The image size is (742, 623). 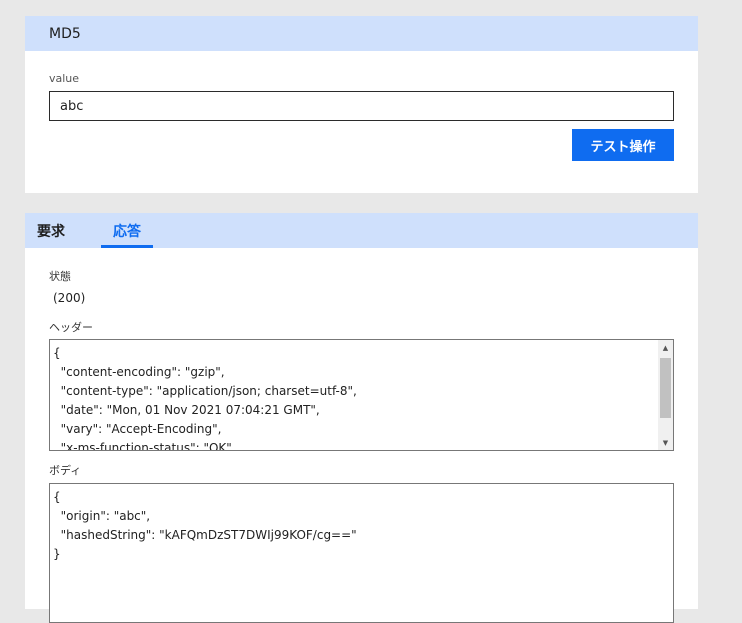 I want to click on tab-request: 要求, so click(x=51, y=230).